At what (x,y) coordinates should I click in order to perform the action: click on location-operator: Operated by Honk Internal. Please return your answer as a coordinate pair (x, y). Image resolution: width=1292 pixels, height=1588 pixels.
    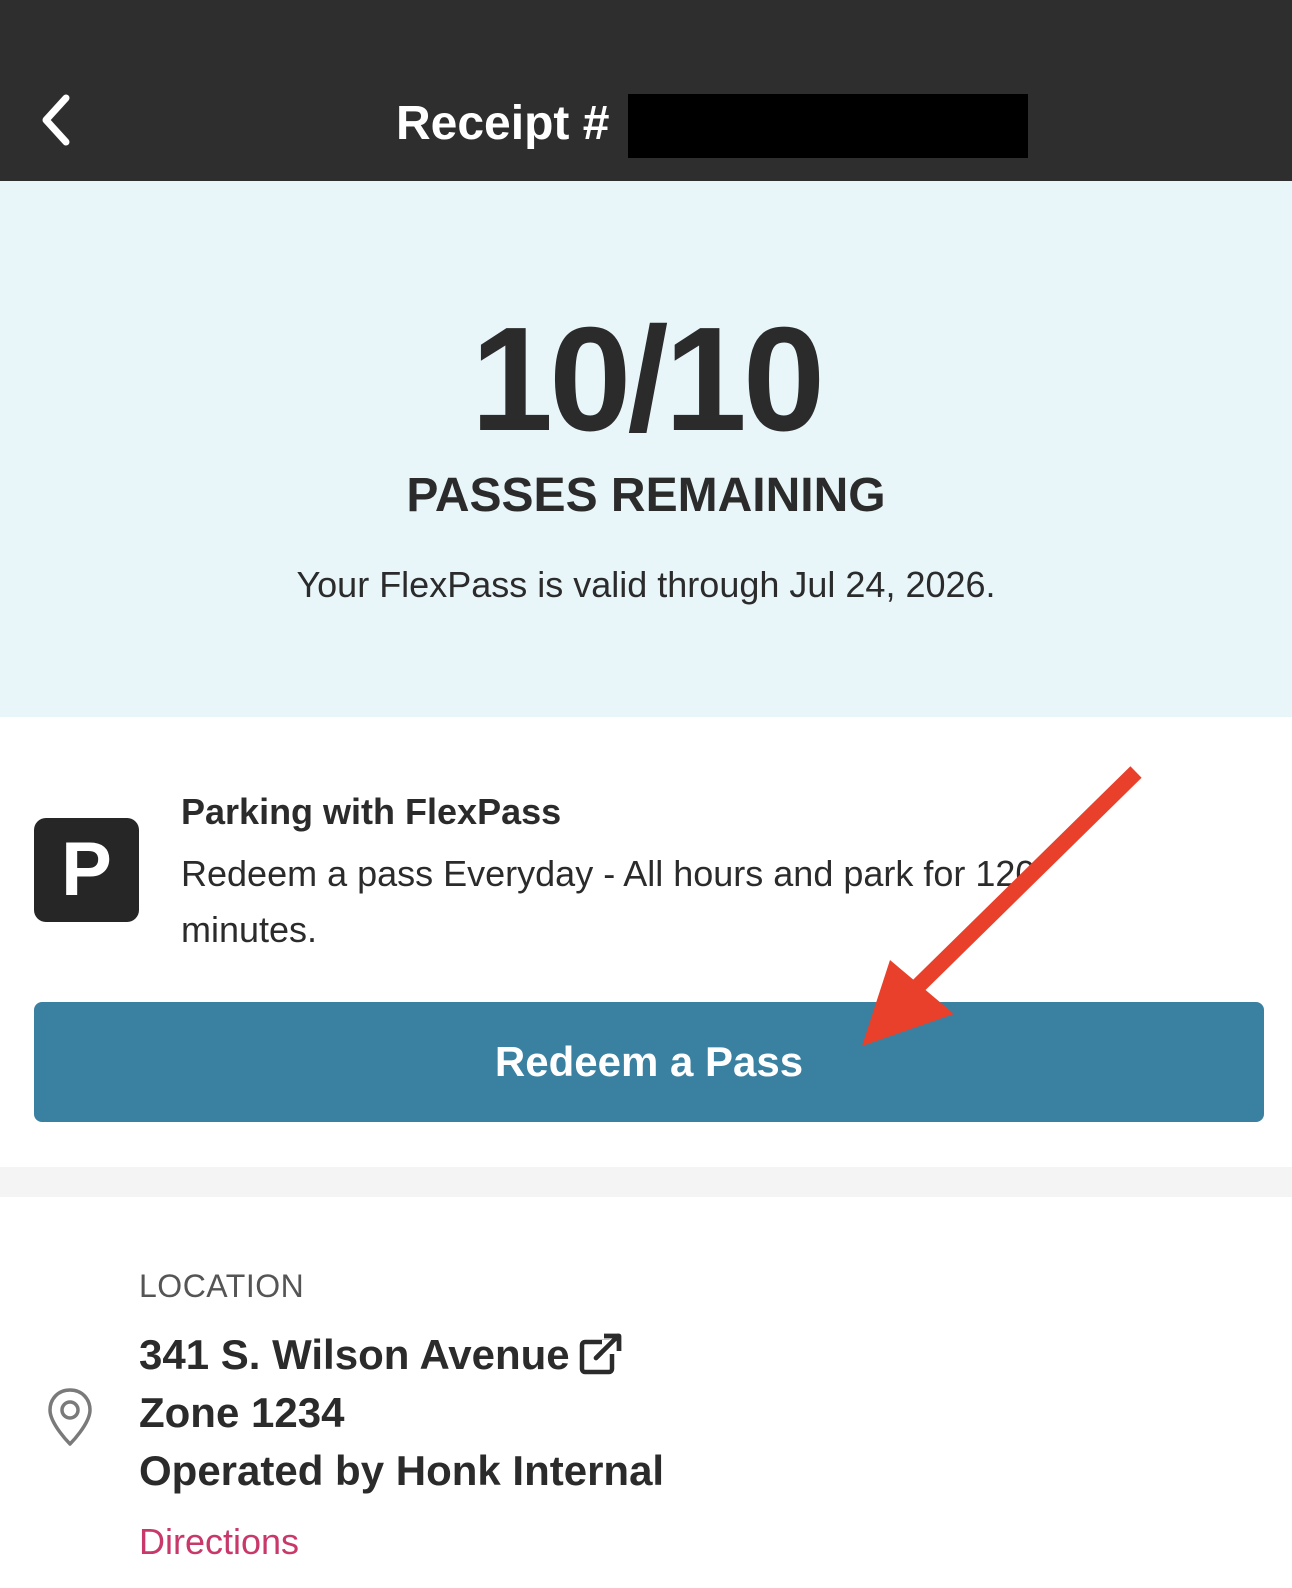
    Looking at the image, I should click on (402, 1470).